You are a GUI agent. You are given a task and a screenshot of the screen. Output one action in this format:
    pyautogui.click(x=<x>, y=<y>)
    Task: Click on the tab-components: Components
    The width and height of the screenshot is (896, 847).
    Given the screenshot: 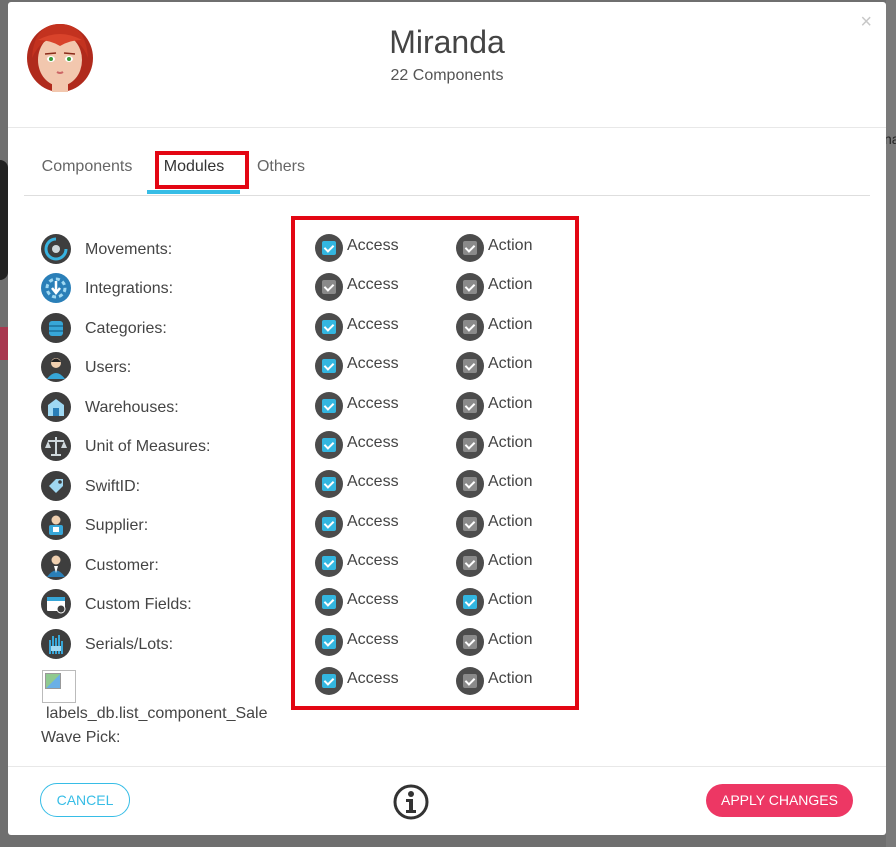 What is the action you would take?
    pyautogui.click(x=87, y=168)
    